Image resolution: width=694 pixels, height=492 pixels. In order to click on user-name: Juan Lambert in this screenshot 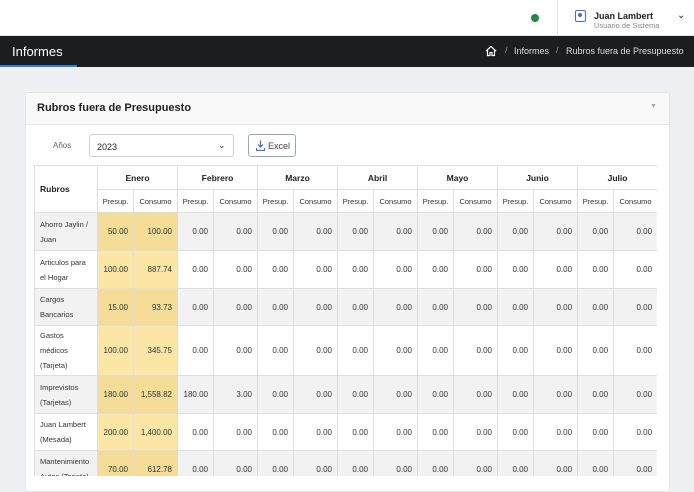, I will do `click(623, 16)`.